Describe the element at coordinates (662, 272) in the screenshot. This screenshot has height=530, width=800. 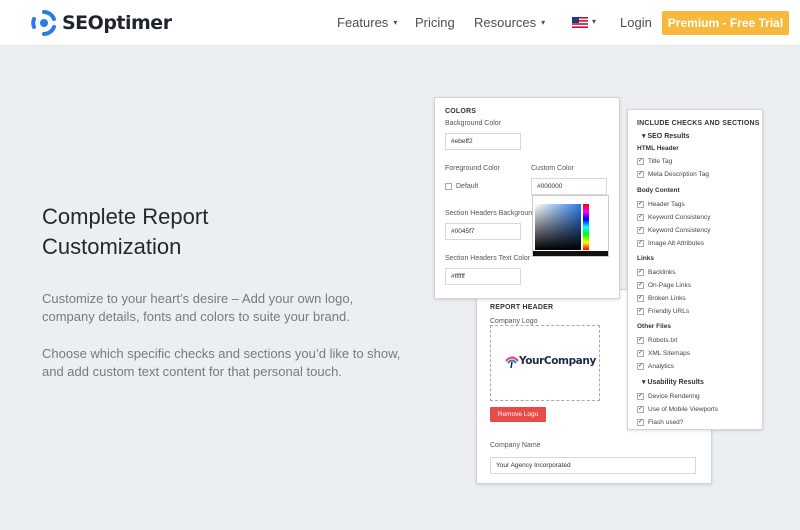
I see `check-label: Backlinks` at that location.